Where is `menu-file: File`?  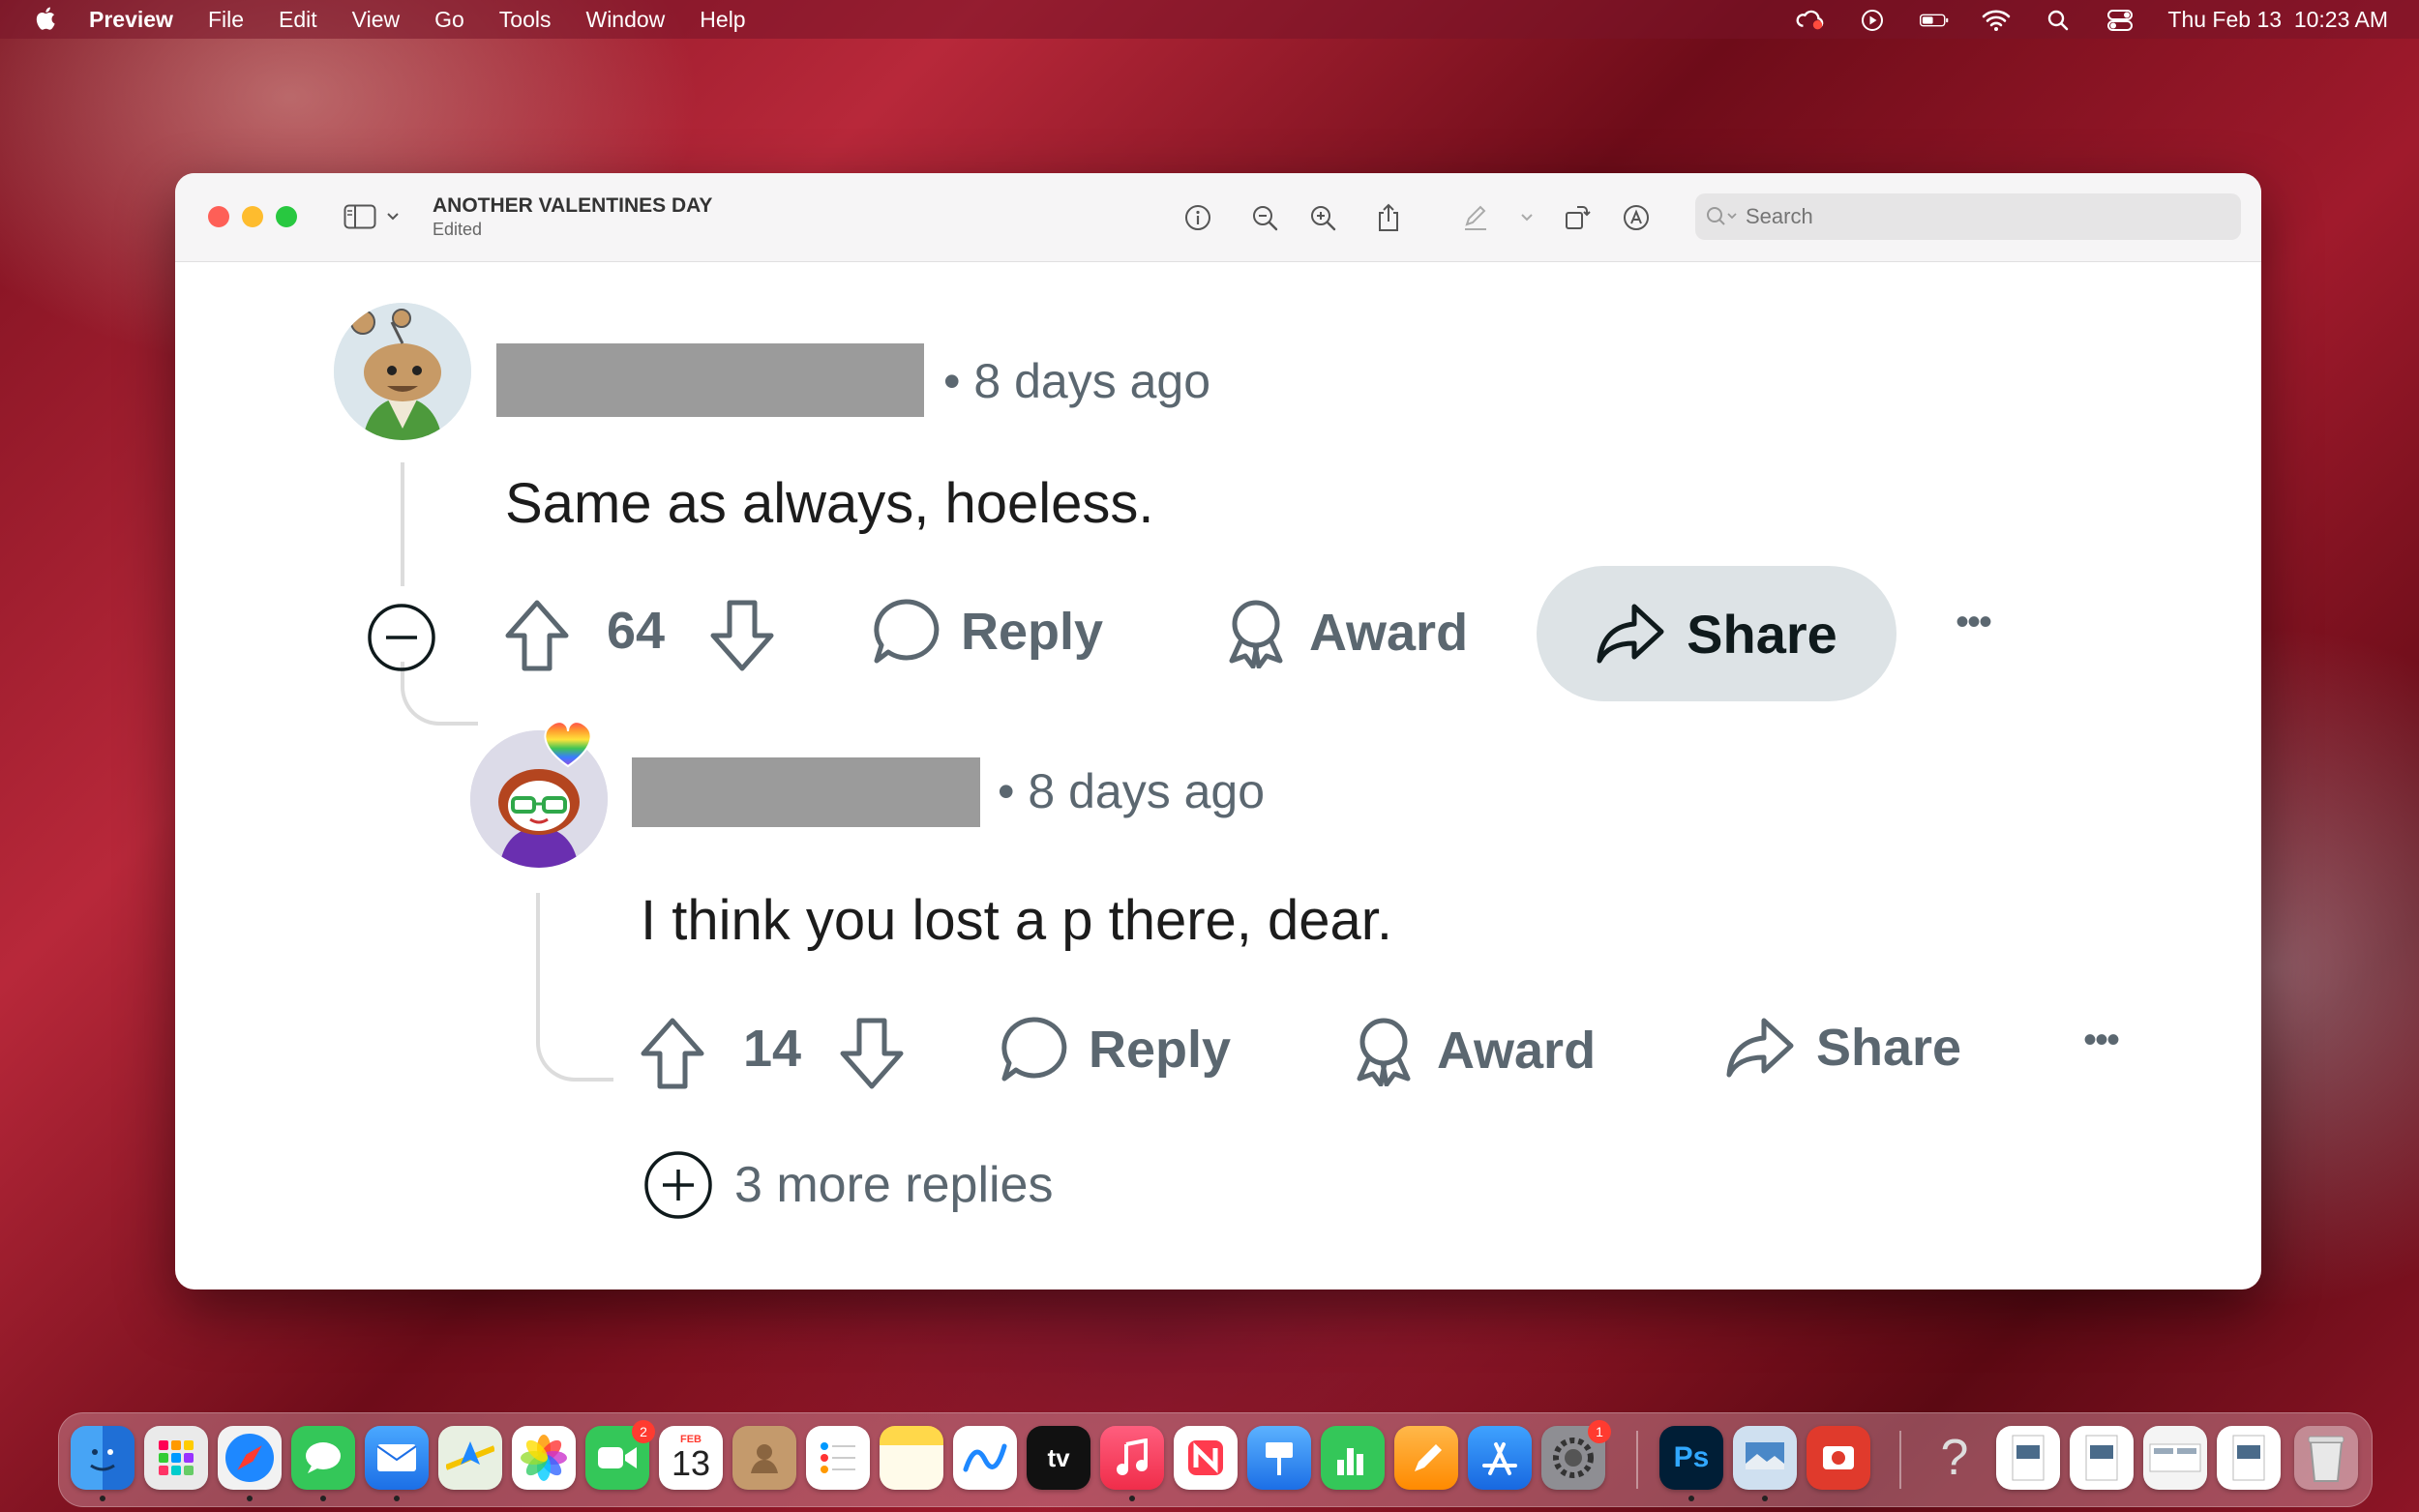
menu-file: File is located at coordinates (226, 20).